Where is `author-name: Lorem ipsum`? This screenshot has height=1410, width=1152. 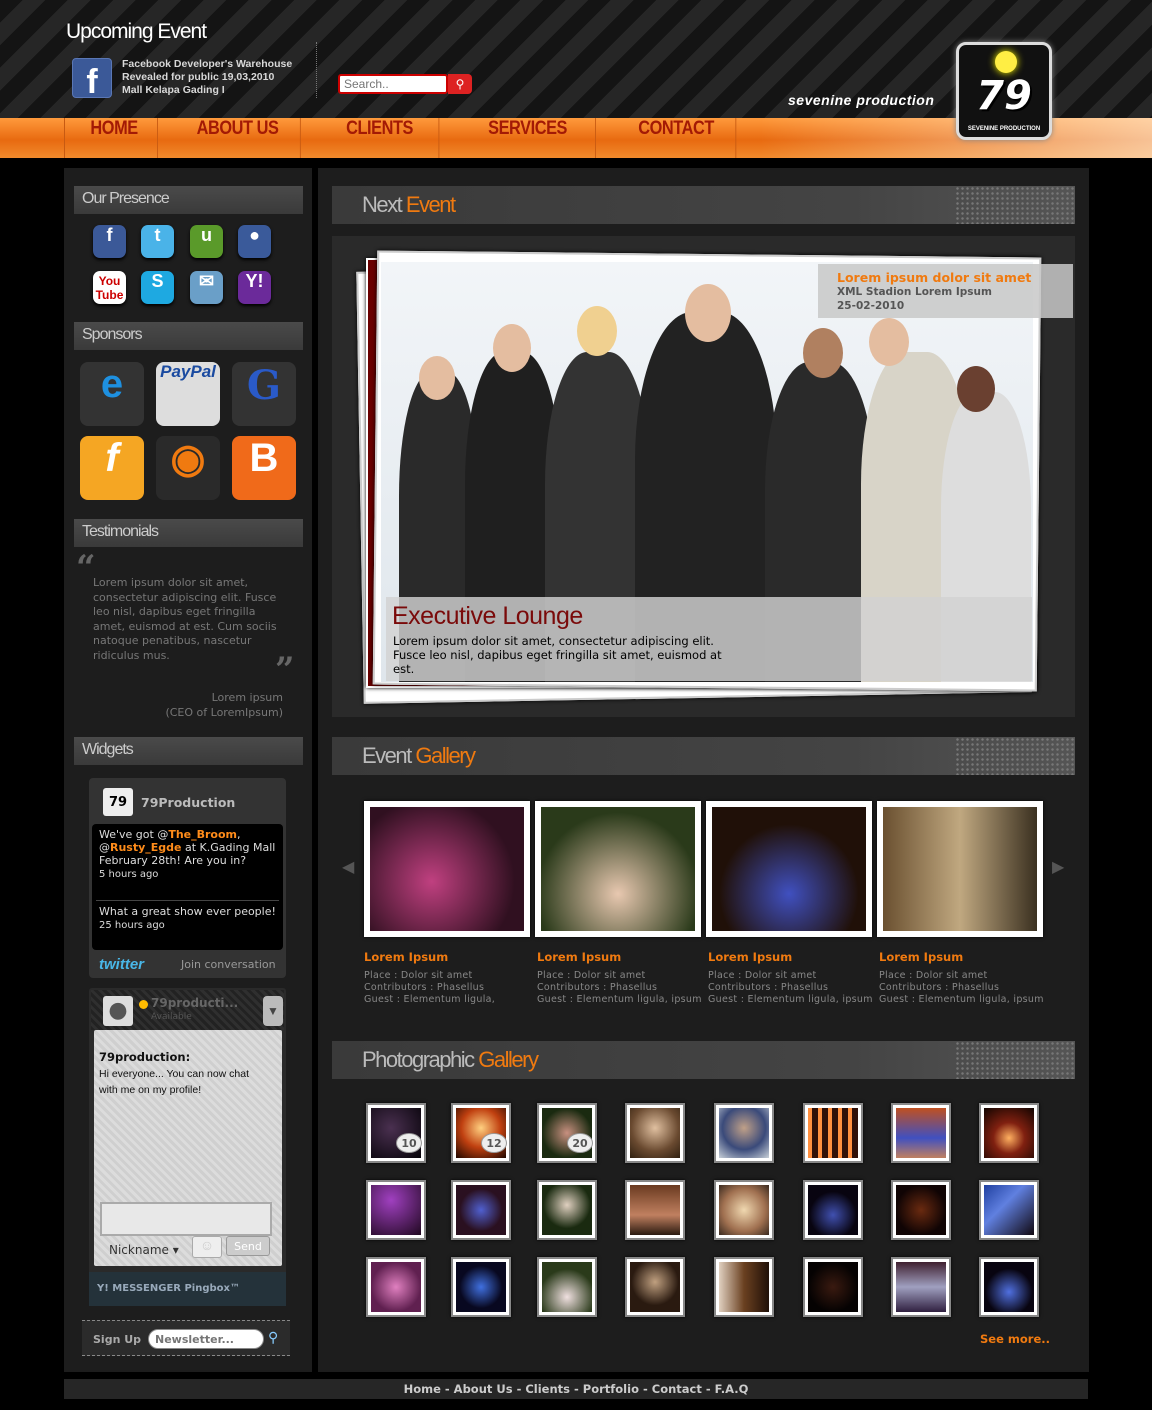 author-name: Lorem ipsum is located at coordinates (247, 697).